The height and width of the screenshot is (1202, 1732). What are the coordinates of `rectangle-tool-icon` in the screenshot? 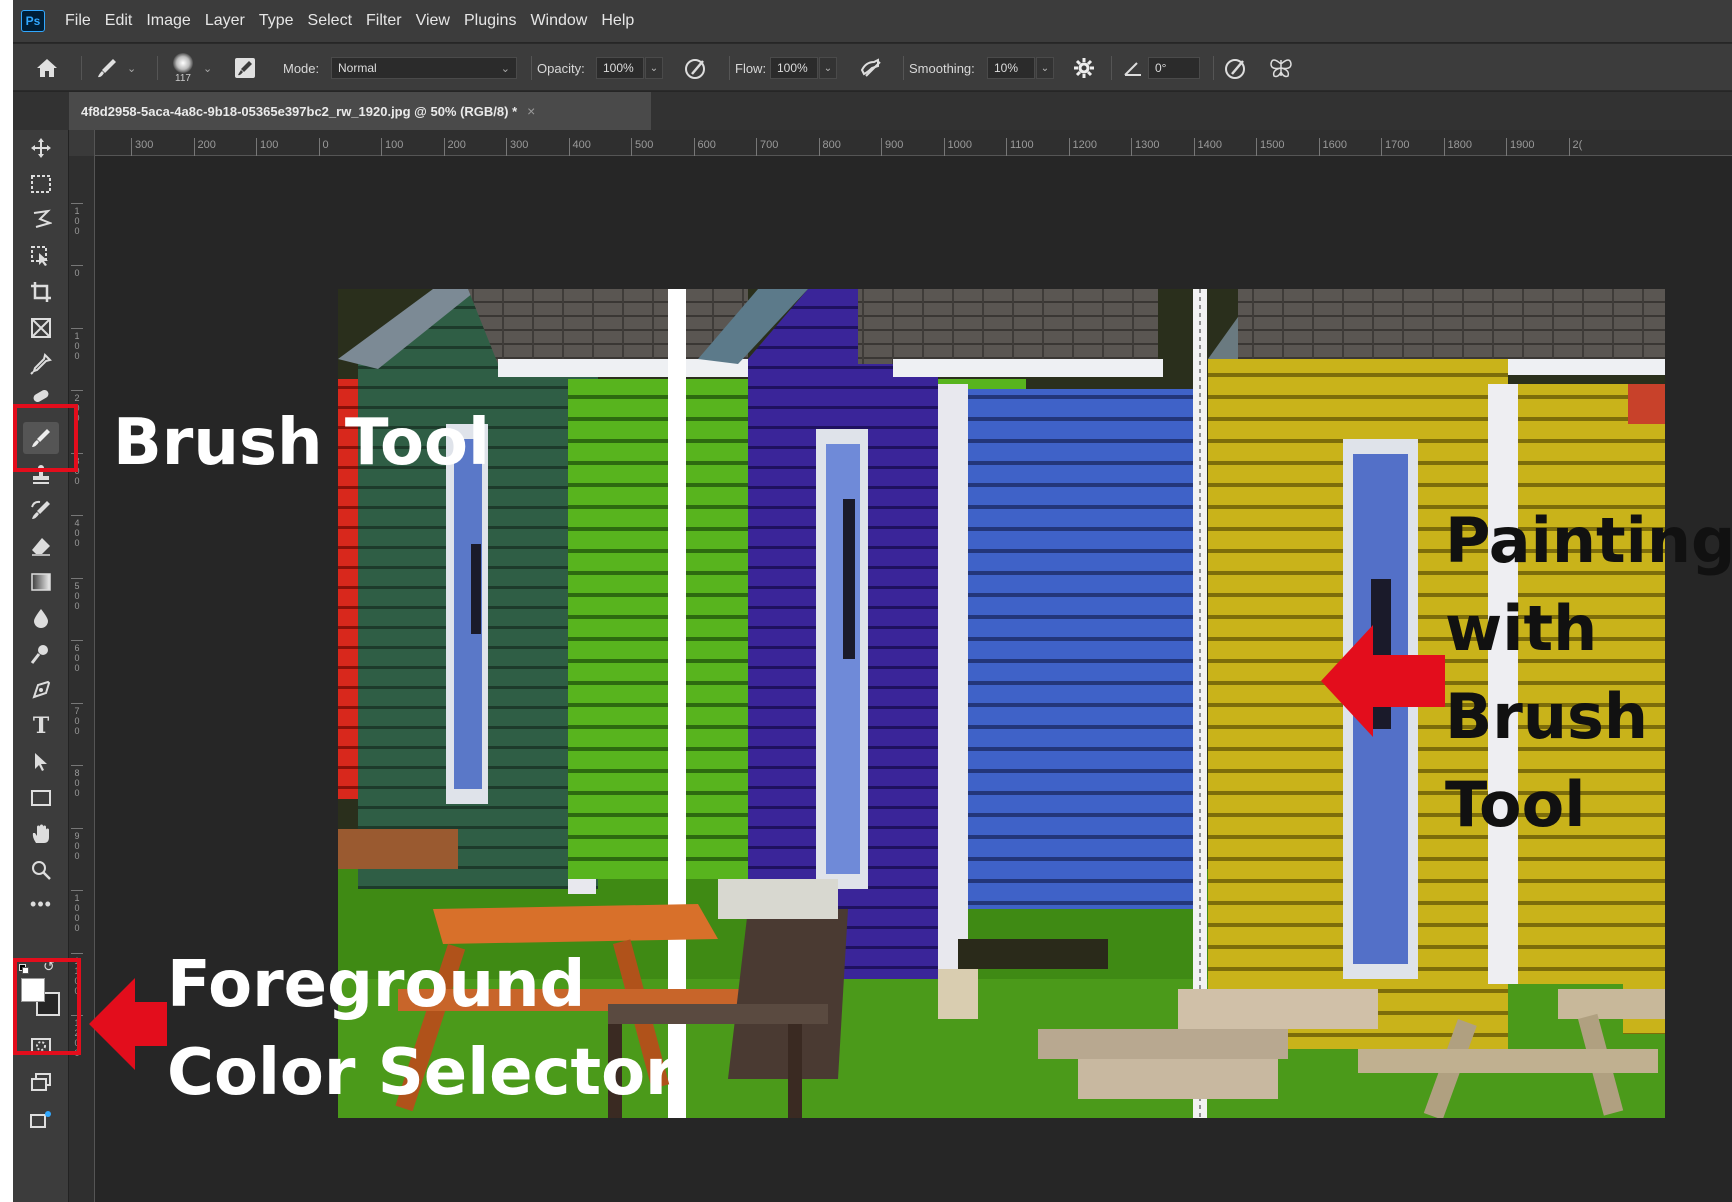 It's located at (41, 798).